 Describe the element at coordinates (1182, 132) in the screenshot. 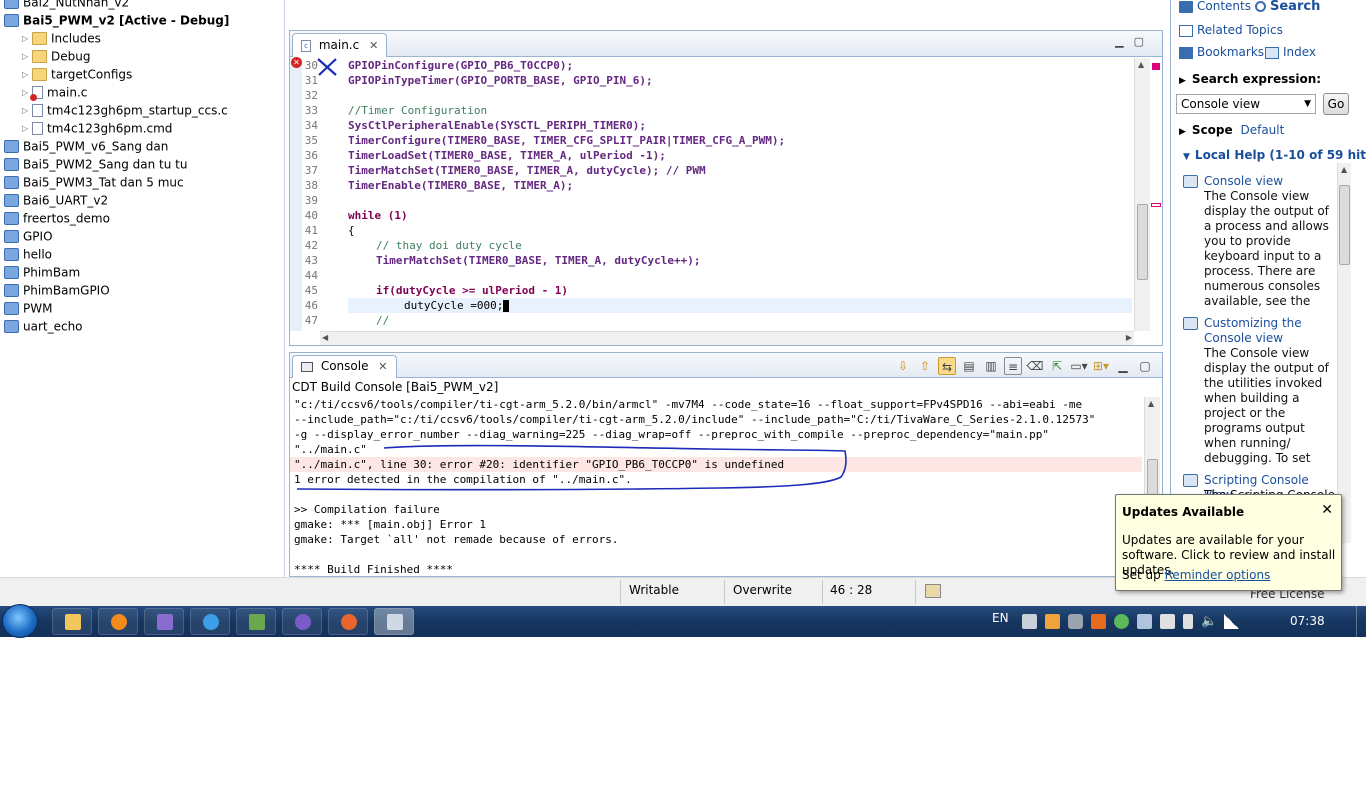

I see `scope-expand-icon: ▶` at that location.